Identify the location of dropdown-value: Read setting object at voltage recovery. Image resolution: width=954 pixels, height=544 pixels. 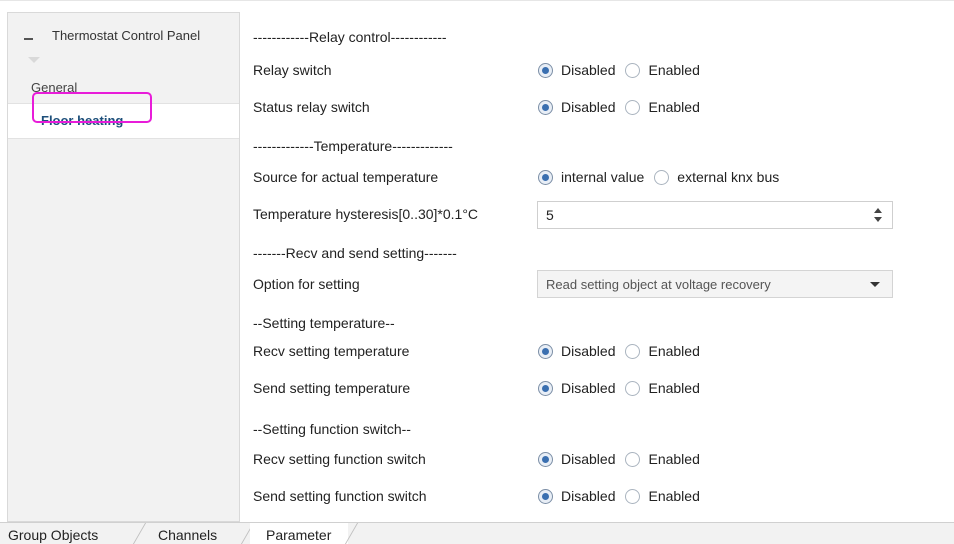
(658, 284).